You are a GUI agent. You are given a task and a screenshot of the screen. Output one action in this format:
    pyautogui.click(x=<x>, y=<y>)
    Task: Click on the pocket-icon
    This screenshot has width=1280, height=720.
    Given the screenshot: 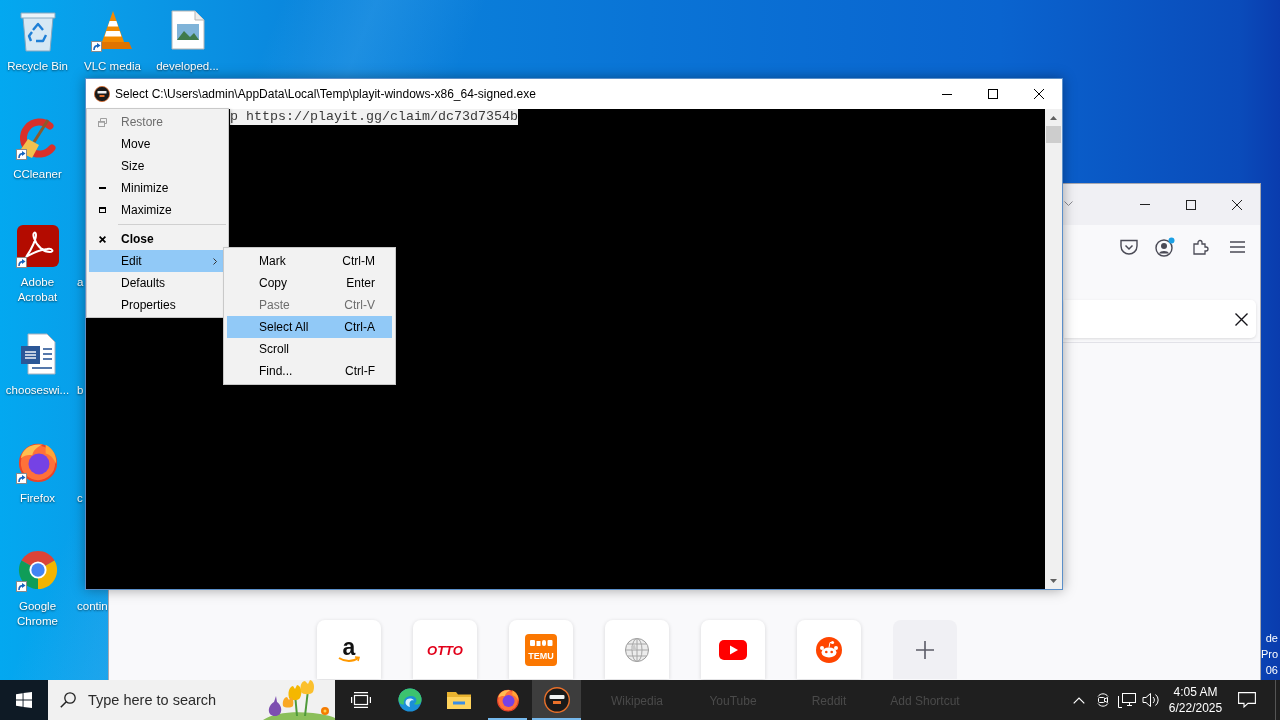 What is the action you would take?
    pyautogui.click(x=1129, y=246)
    